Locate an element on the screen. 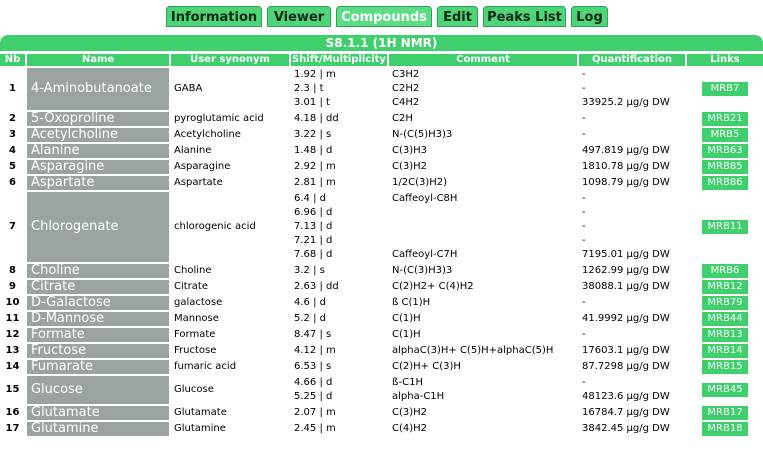  shift-multiplicity: 8.47 | s is located at coordinates (339, 335).